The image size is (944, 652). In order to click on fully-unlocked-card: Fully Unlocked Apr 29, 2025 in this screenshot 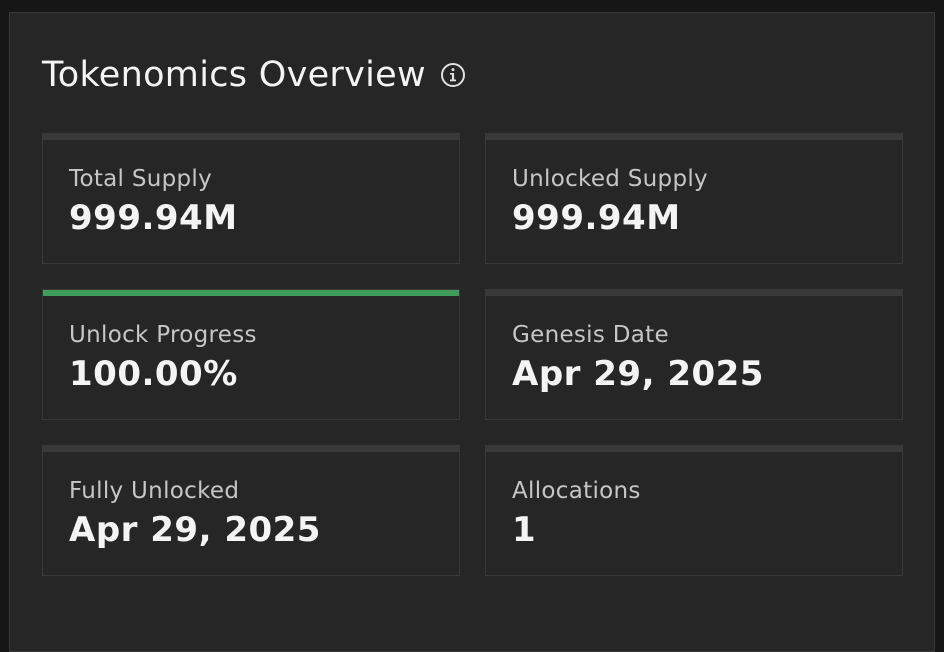, I will do `click(251, 510)`.